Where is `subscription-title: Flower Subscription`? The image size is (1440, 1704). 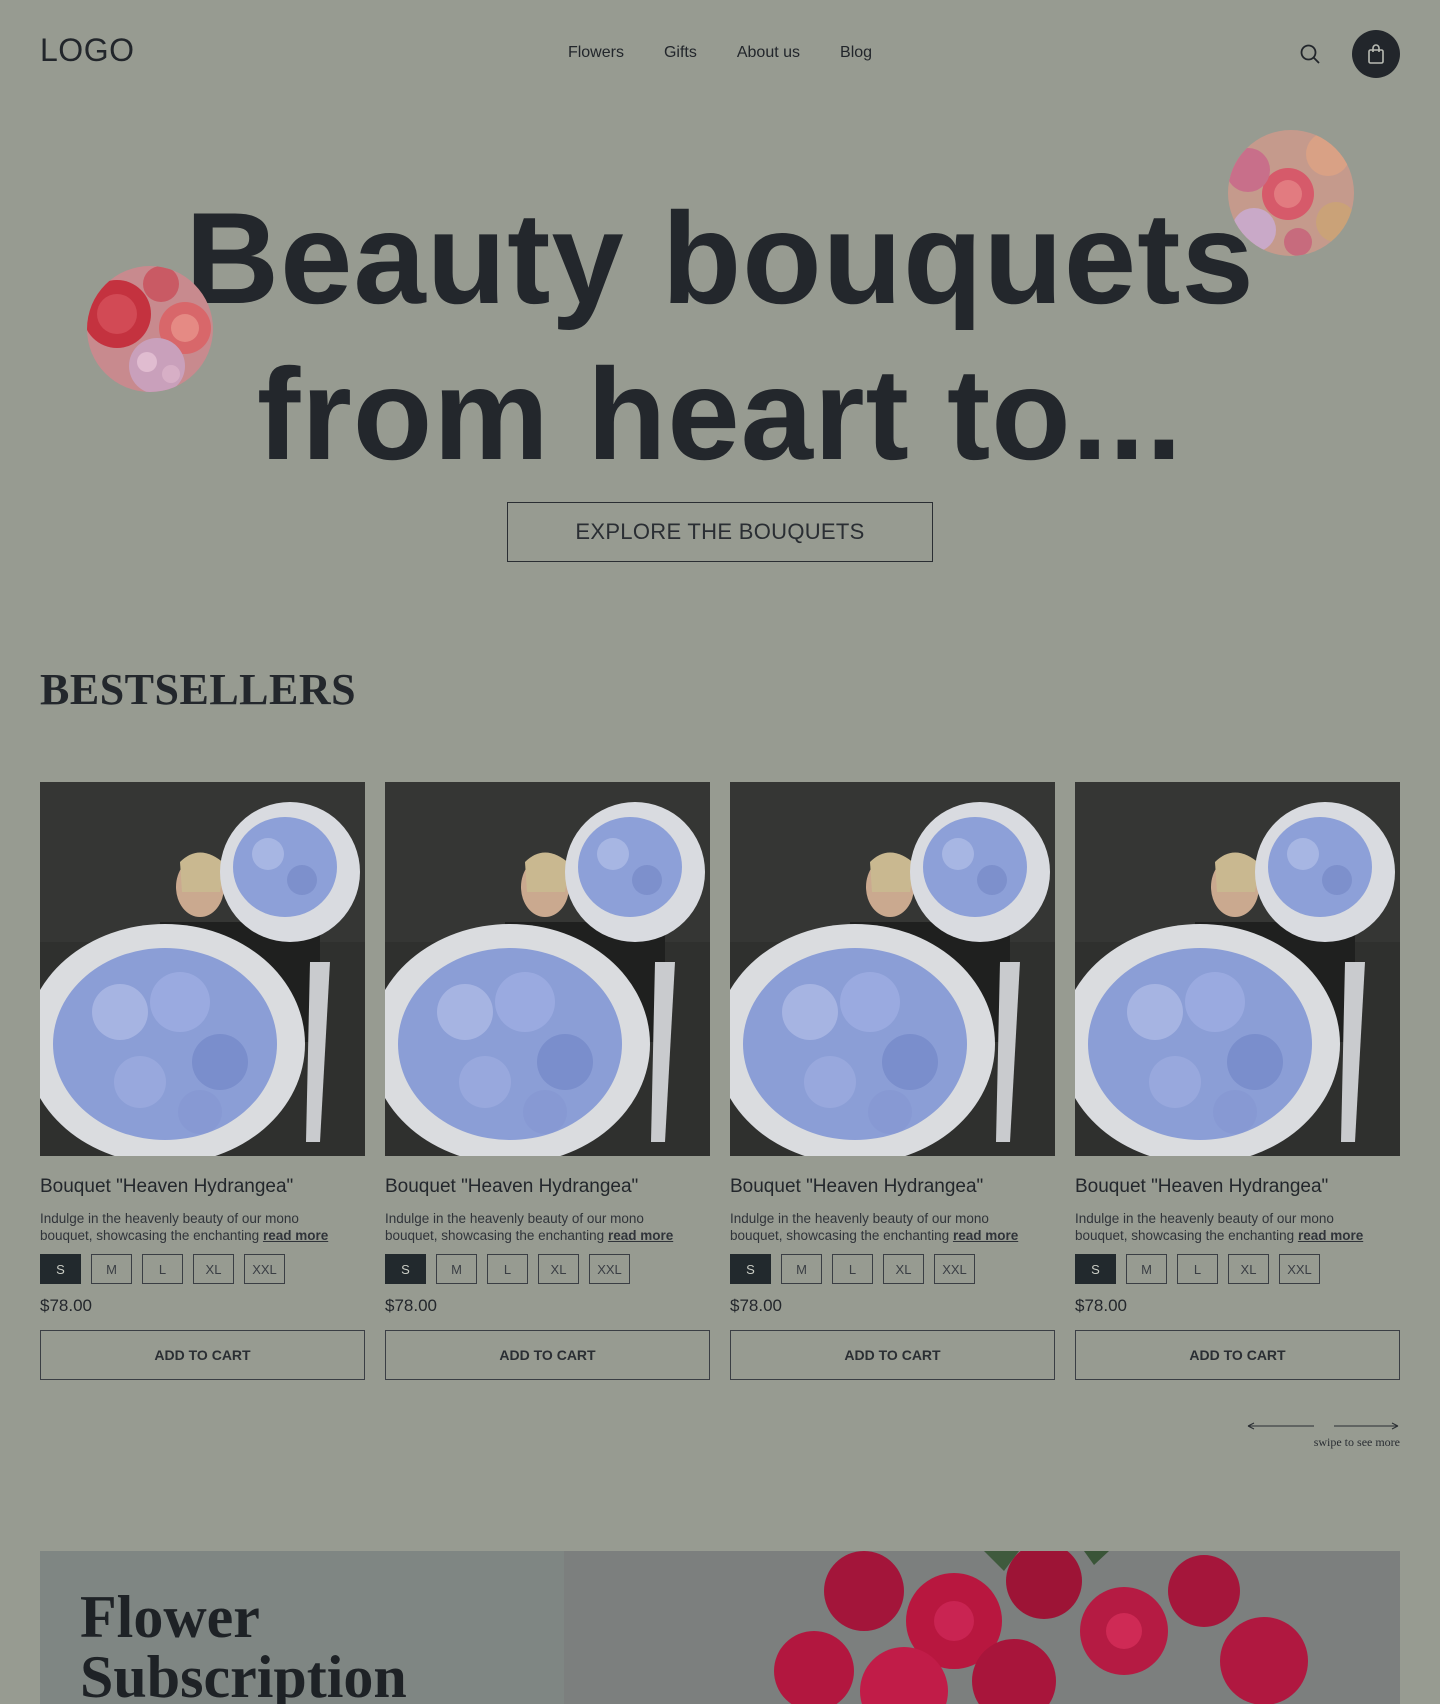 subscription-title: Flower Subscription is located at coordinates (243, 1644).